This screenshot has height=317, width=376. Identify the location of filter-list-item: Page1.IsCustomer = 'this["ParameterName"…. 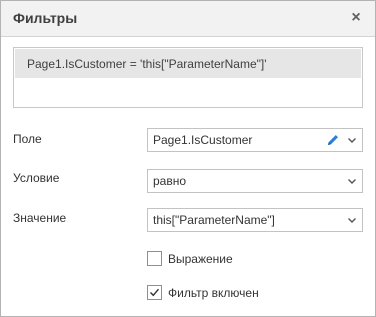
(188, 63).